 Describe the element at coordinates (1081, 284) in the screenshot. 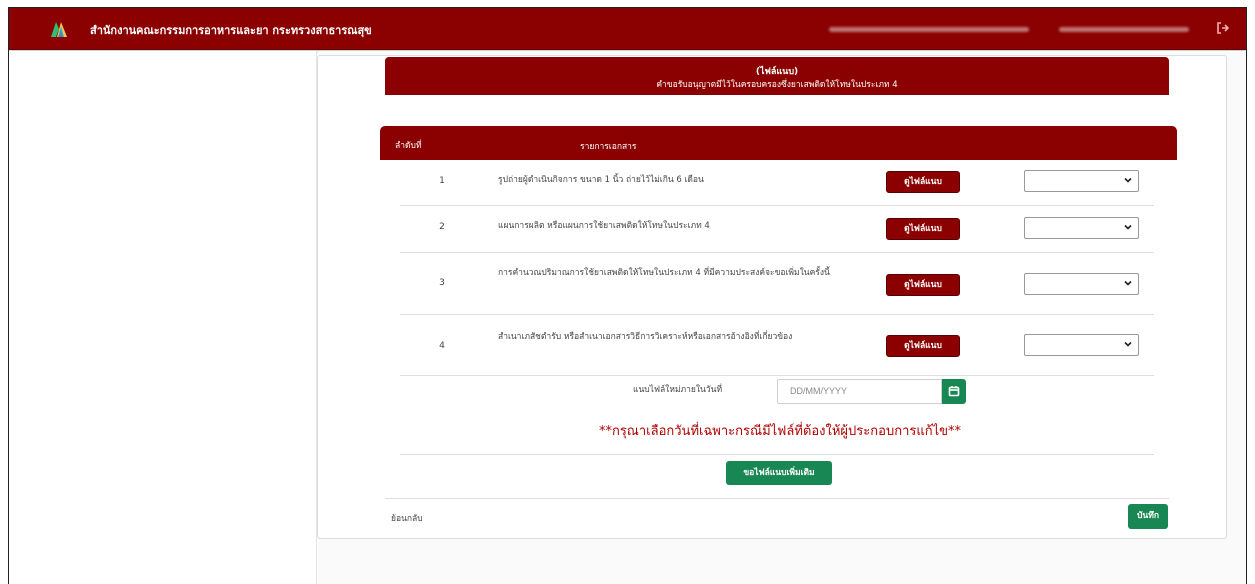

I see `row-3-status-select` at that location.